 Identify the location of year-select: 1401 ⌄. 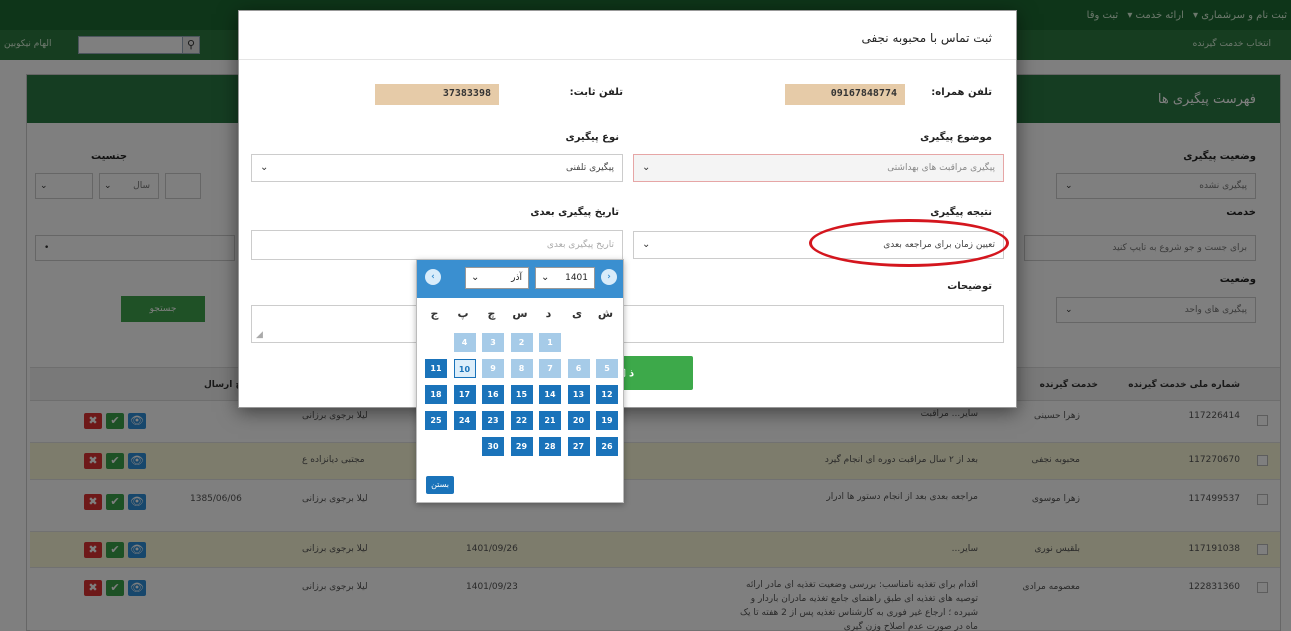
(565, 278).